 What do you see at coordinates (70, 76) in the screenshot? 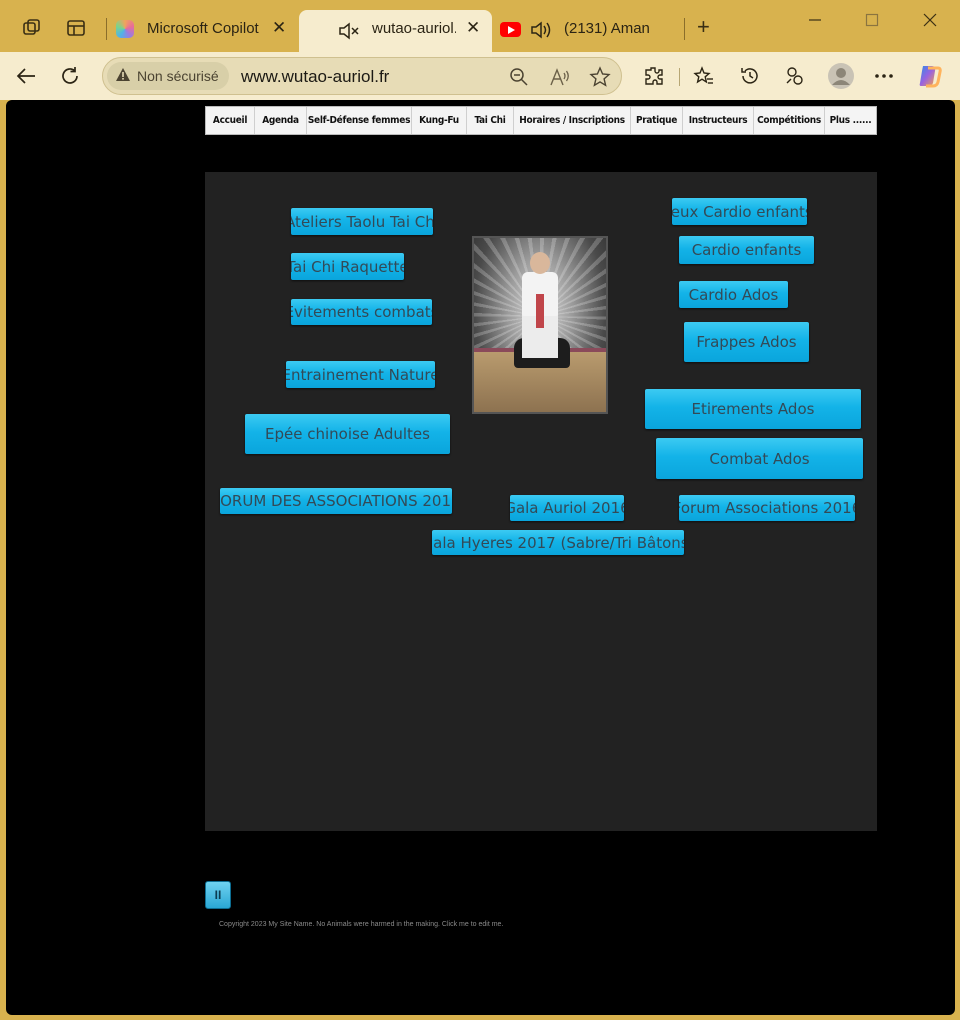
I see `refresh-icon` at bounding box center [70, 76].